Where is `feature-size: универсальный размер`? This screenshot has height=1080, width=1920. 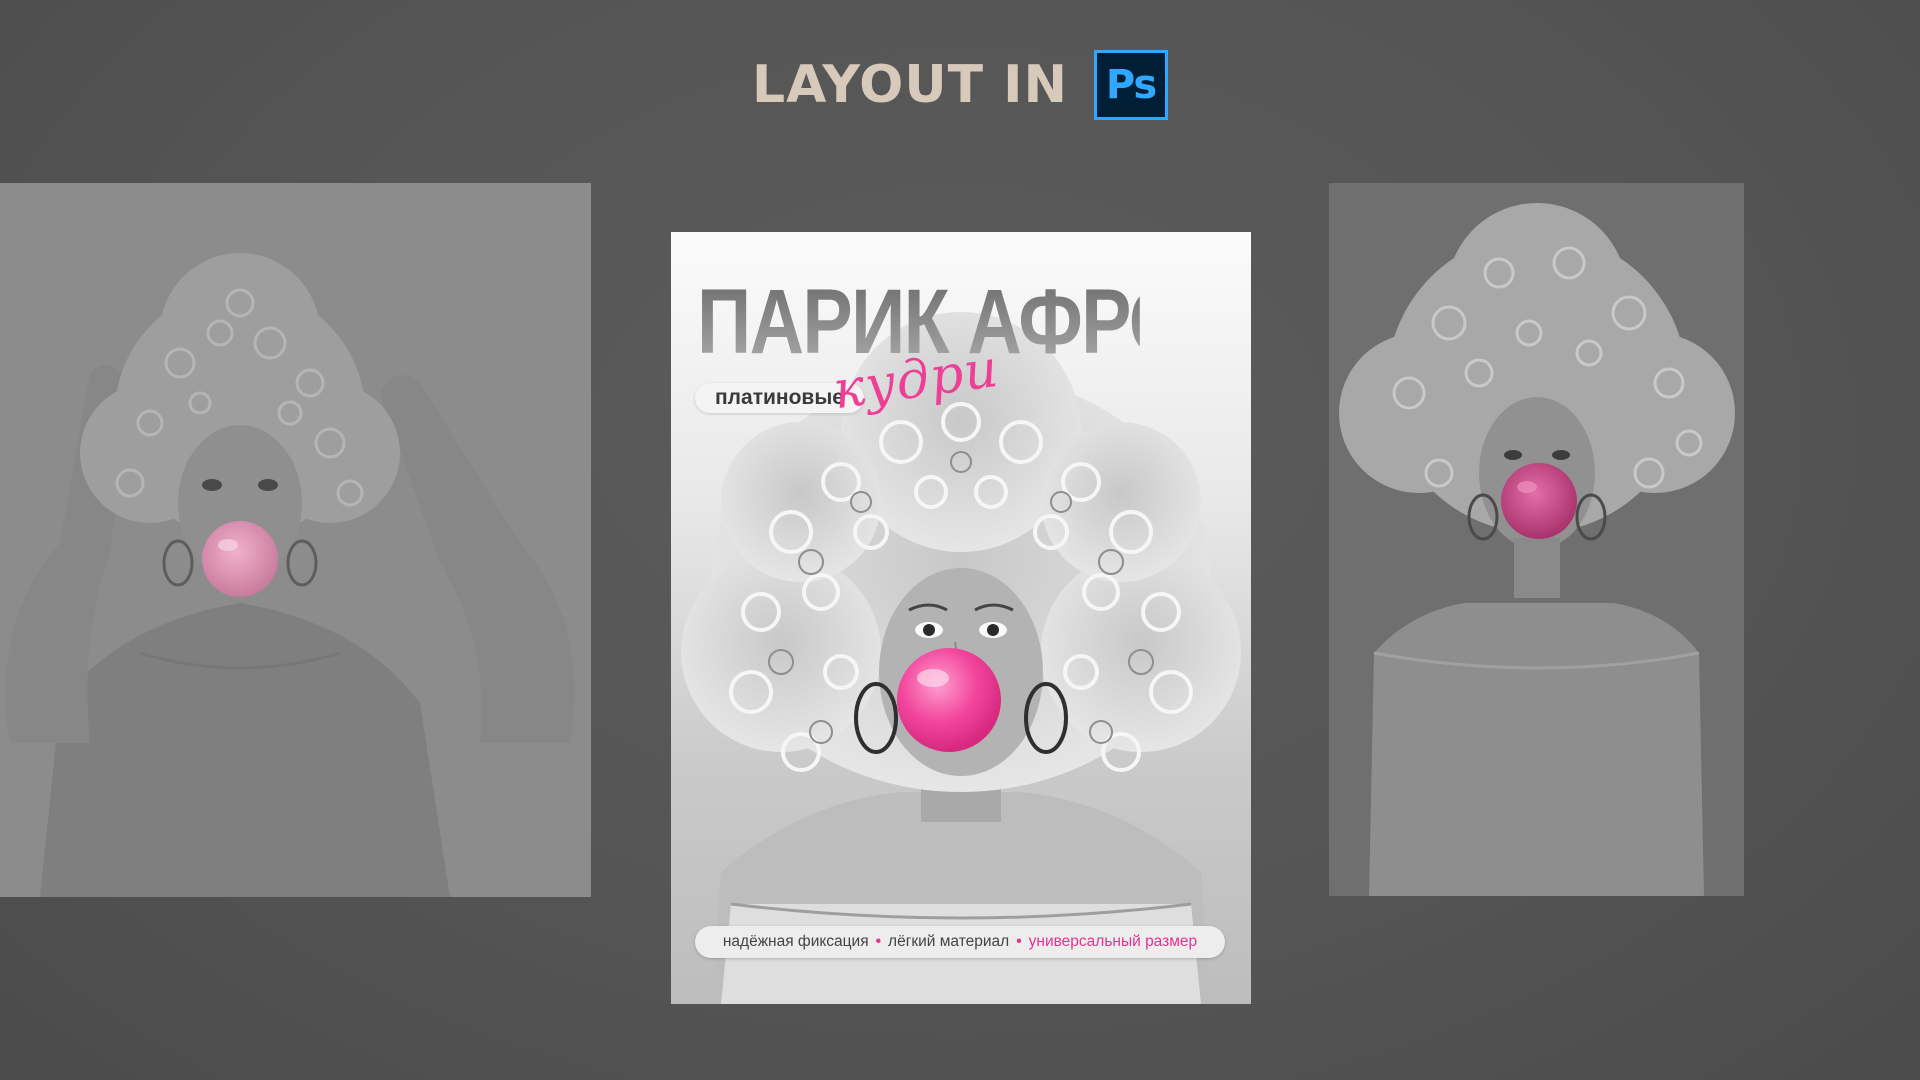 feature-size: универсальный размер is located at coordinates (1113, 941).